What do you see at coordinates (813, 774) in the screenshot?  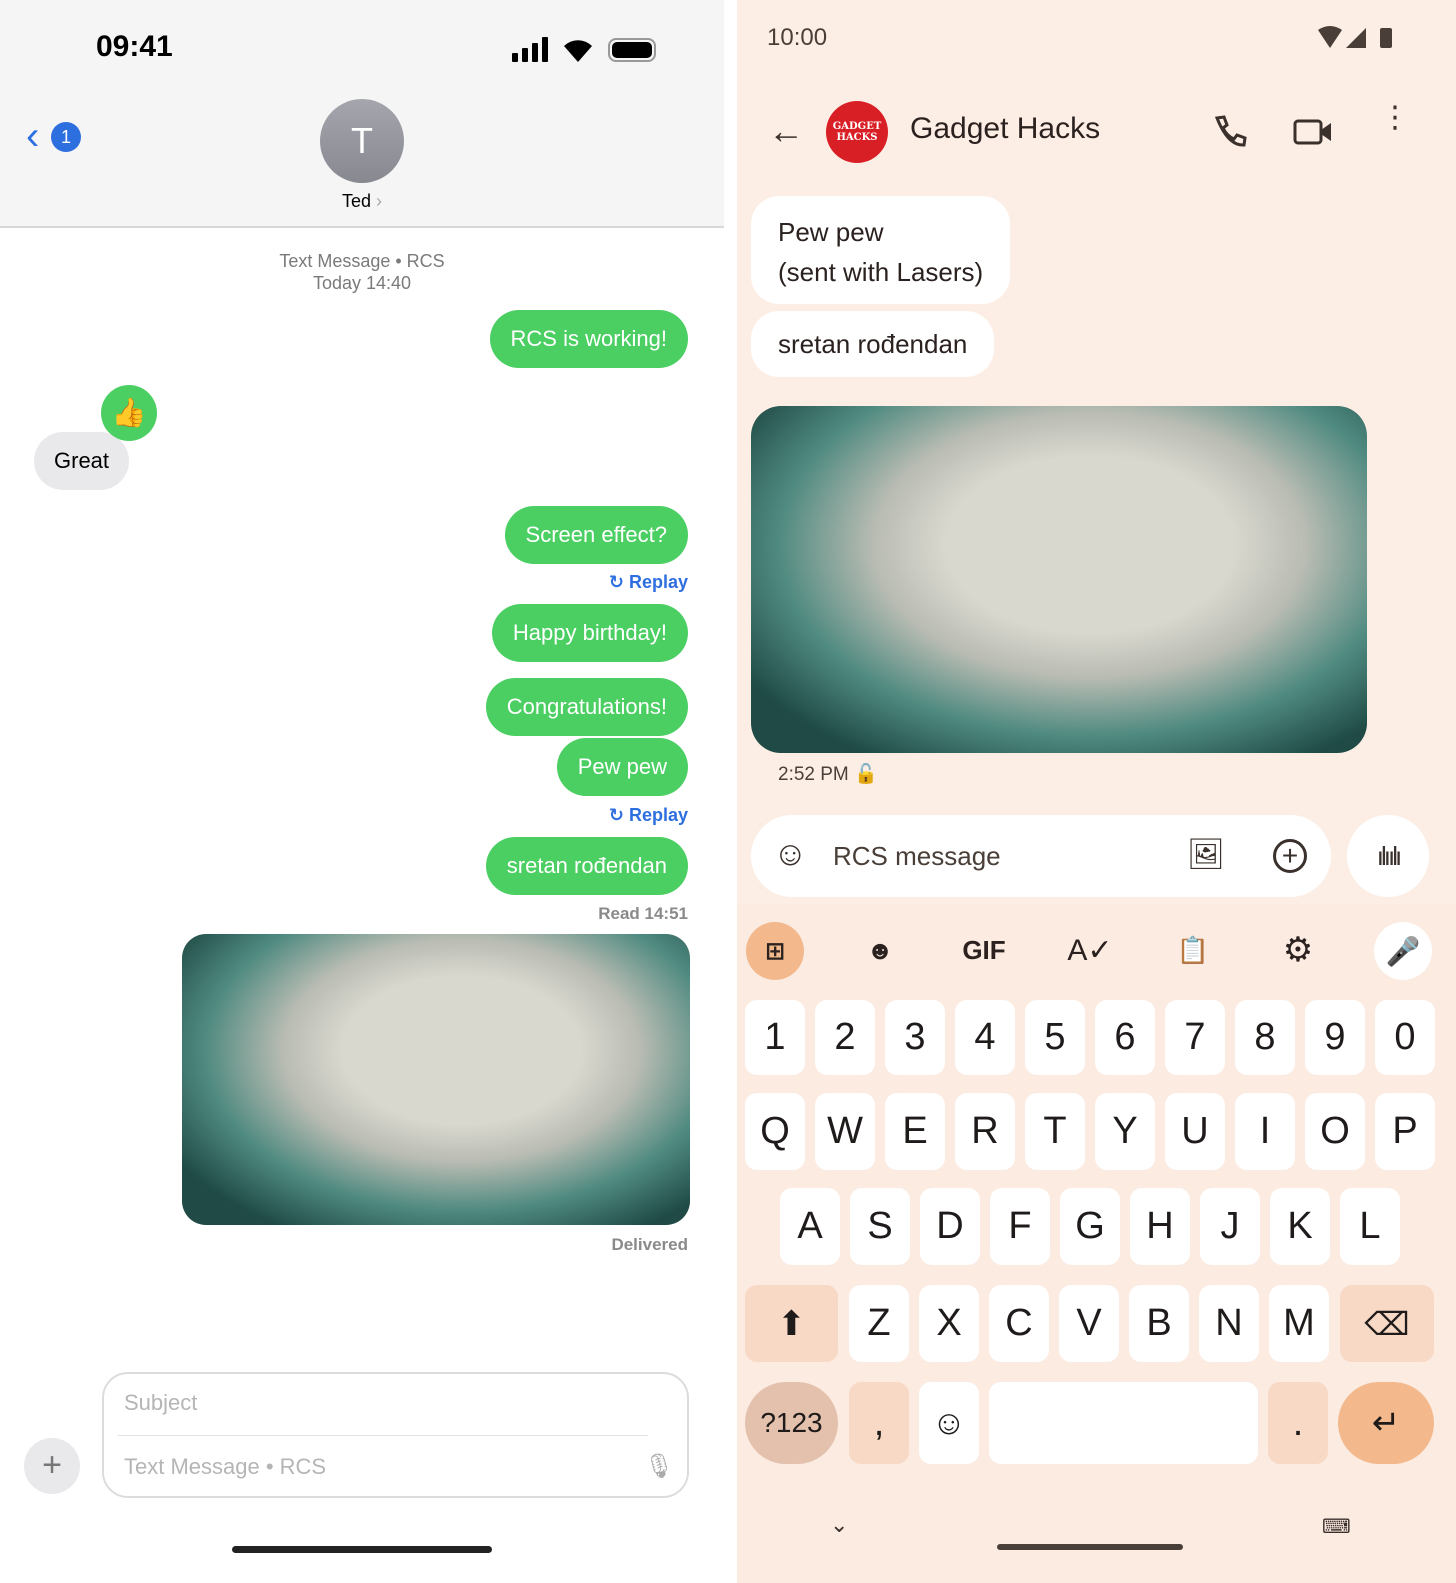 I see `timestamp-text: 2:52 PM` at bounding box center [813, 774].